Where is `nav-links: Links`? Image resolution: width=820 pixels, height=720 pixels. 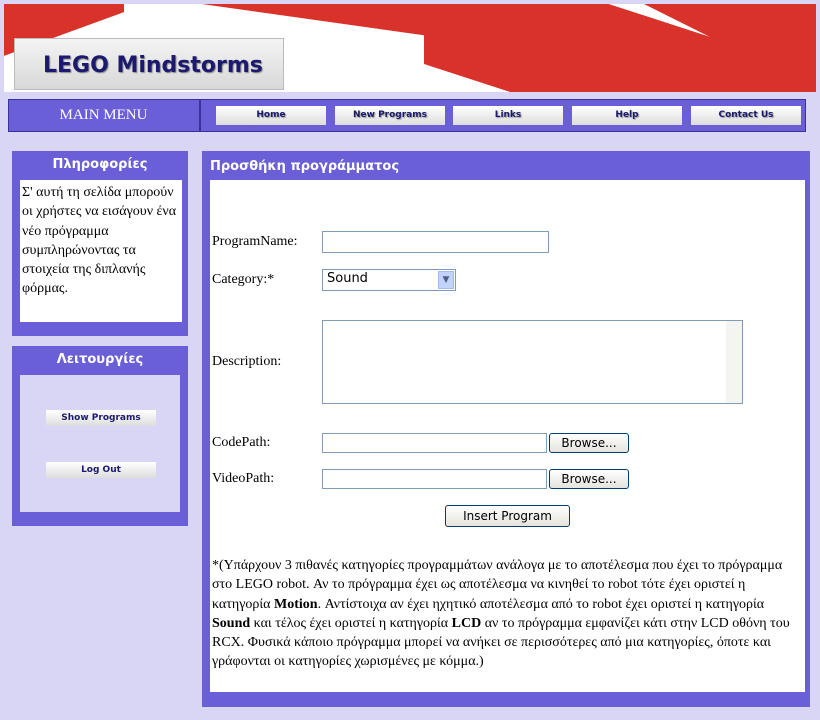
nav-links: Links is located at coordinates (508, 115).